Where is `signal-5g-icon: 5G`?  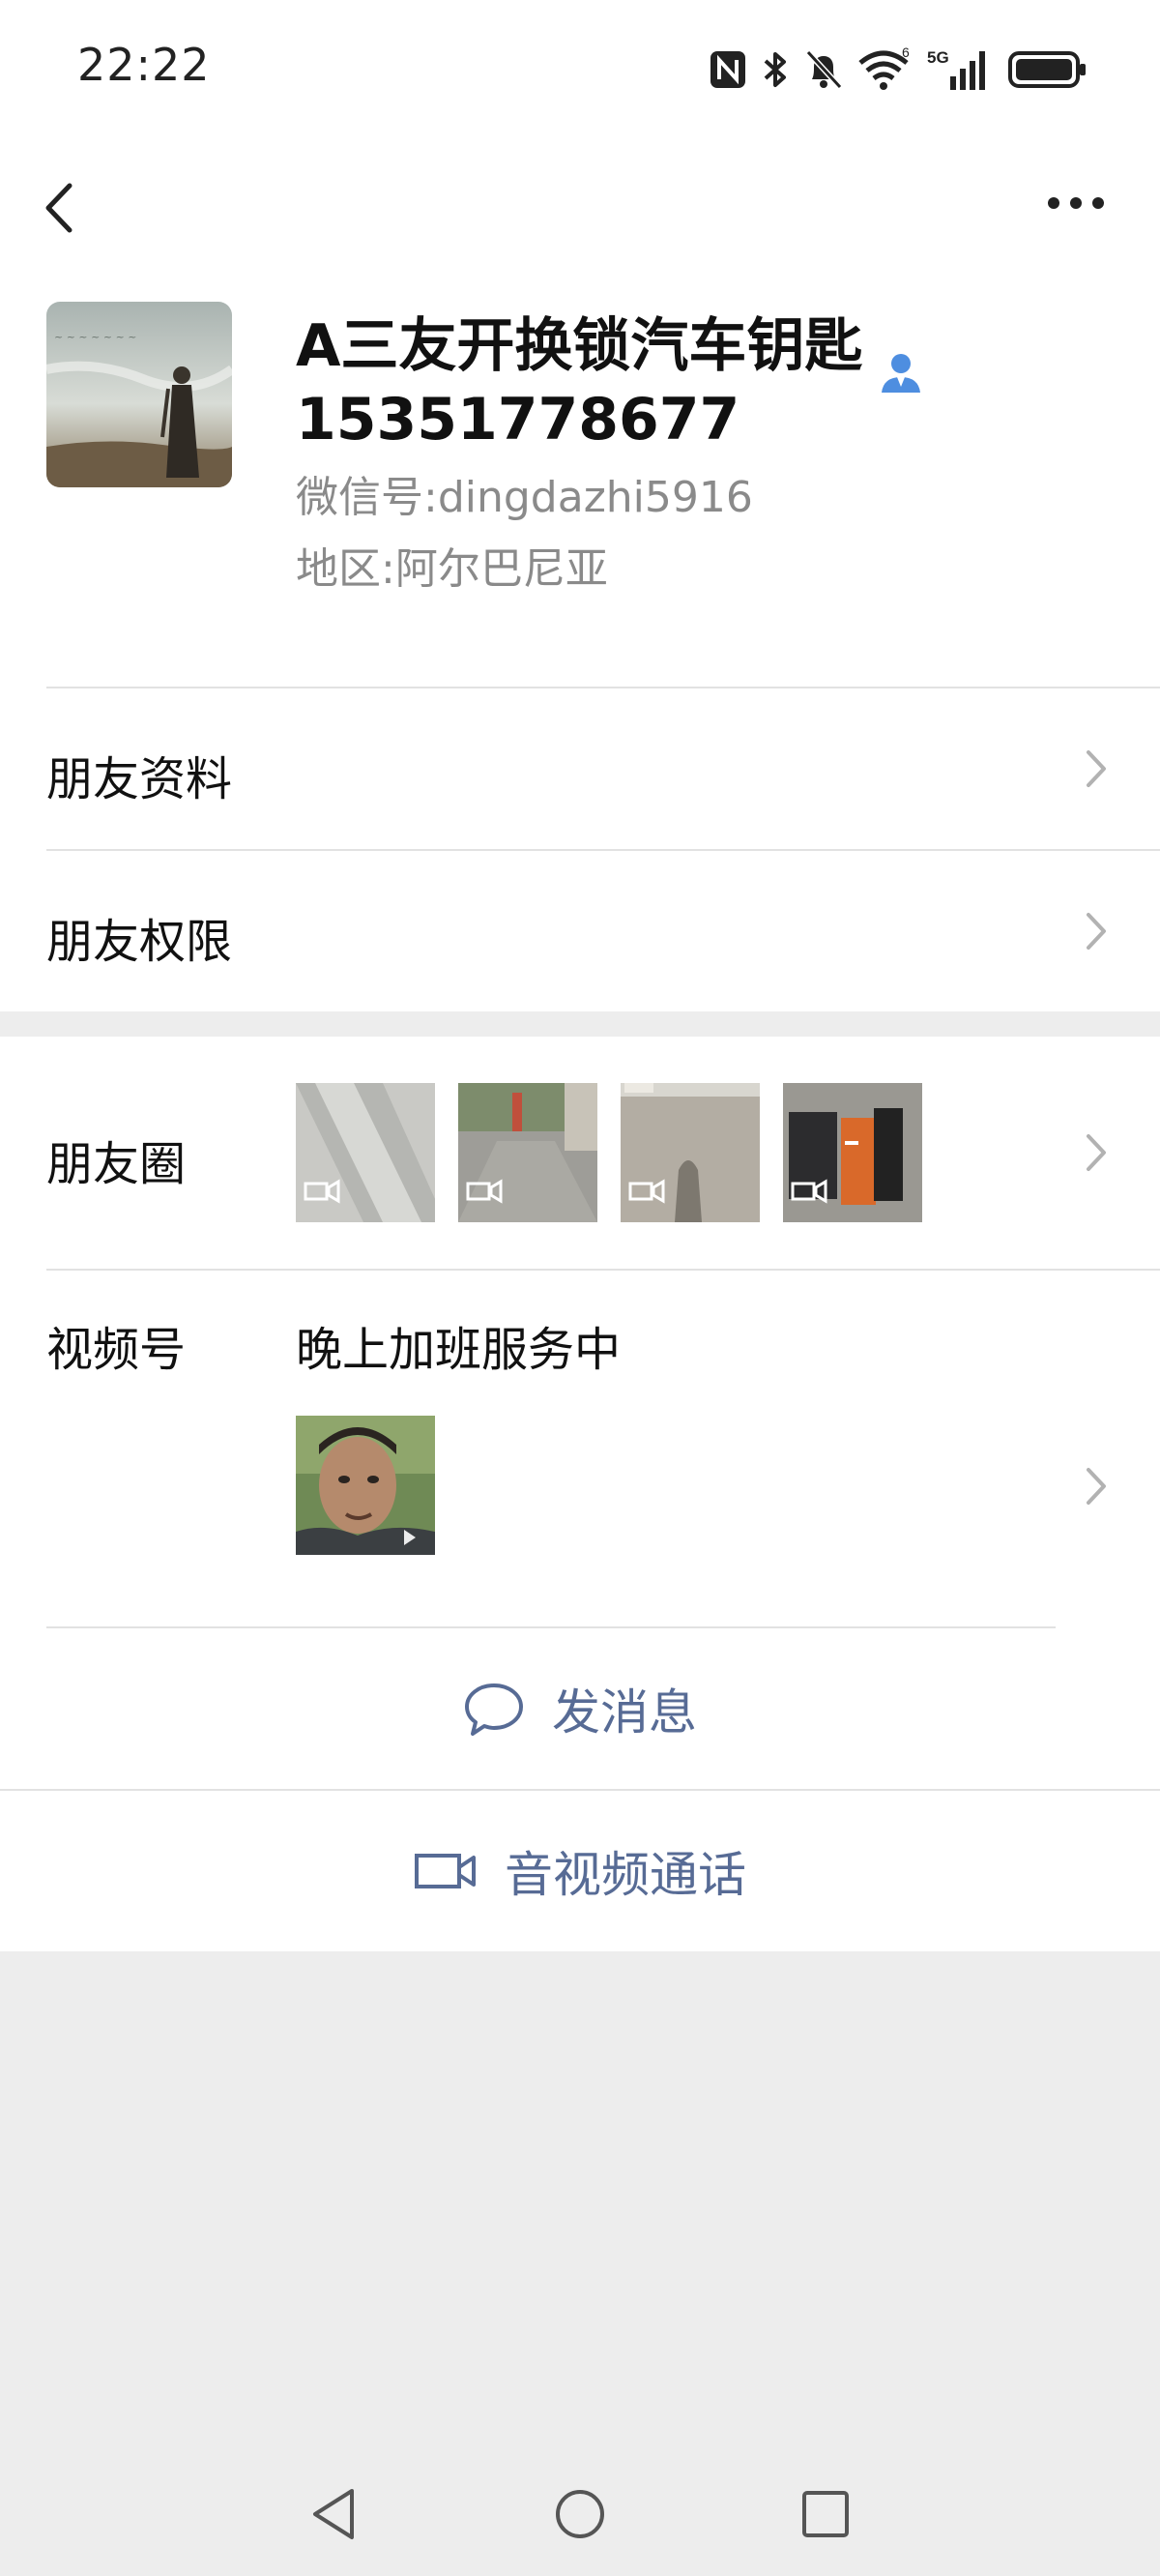 signal-5g-icon: 5G is located at coordinates (956, 69).